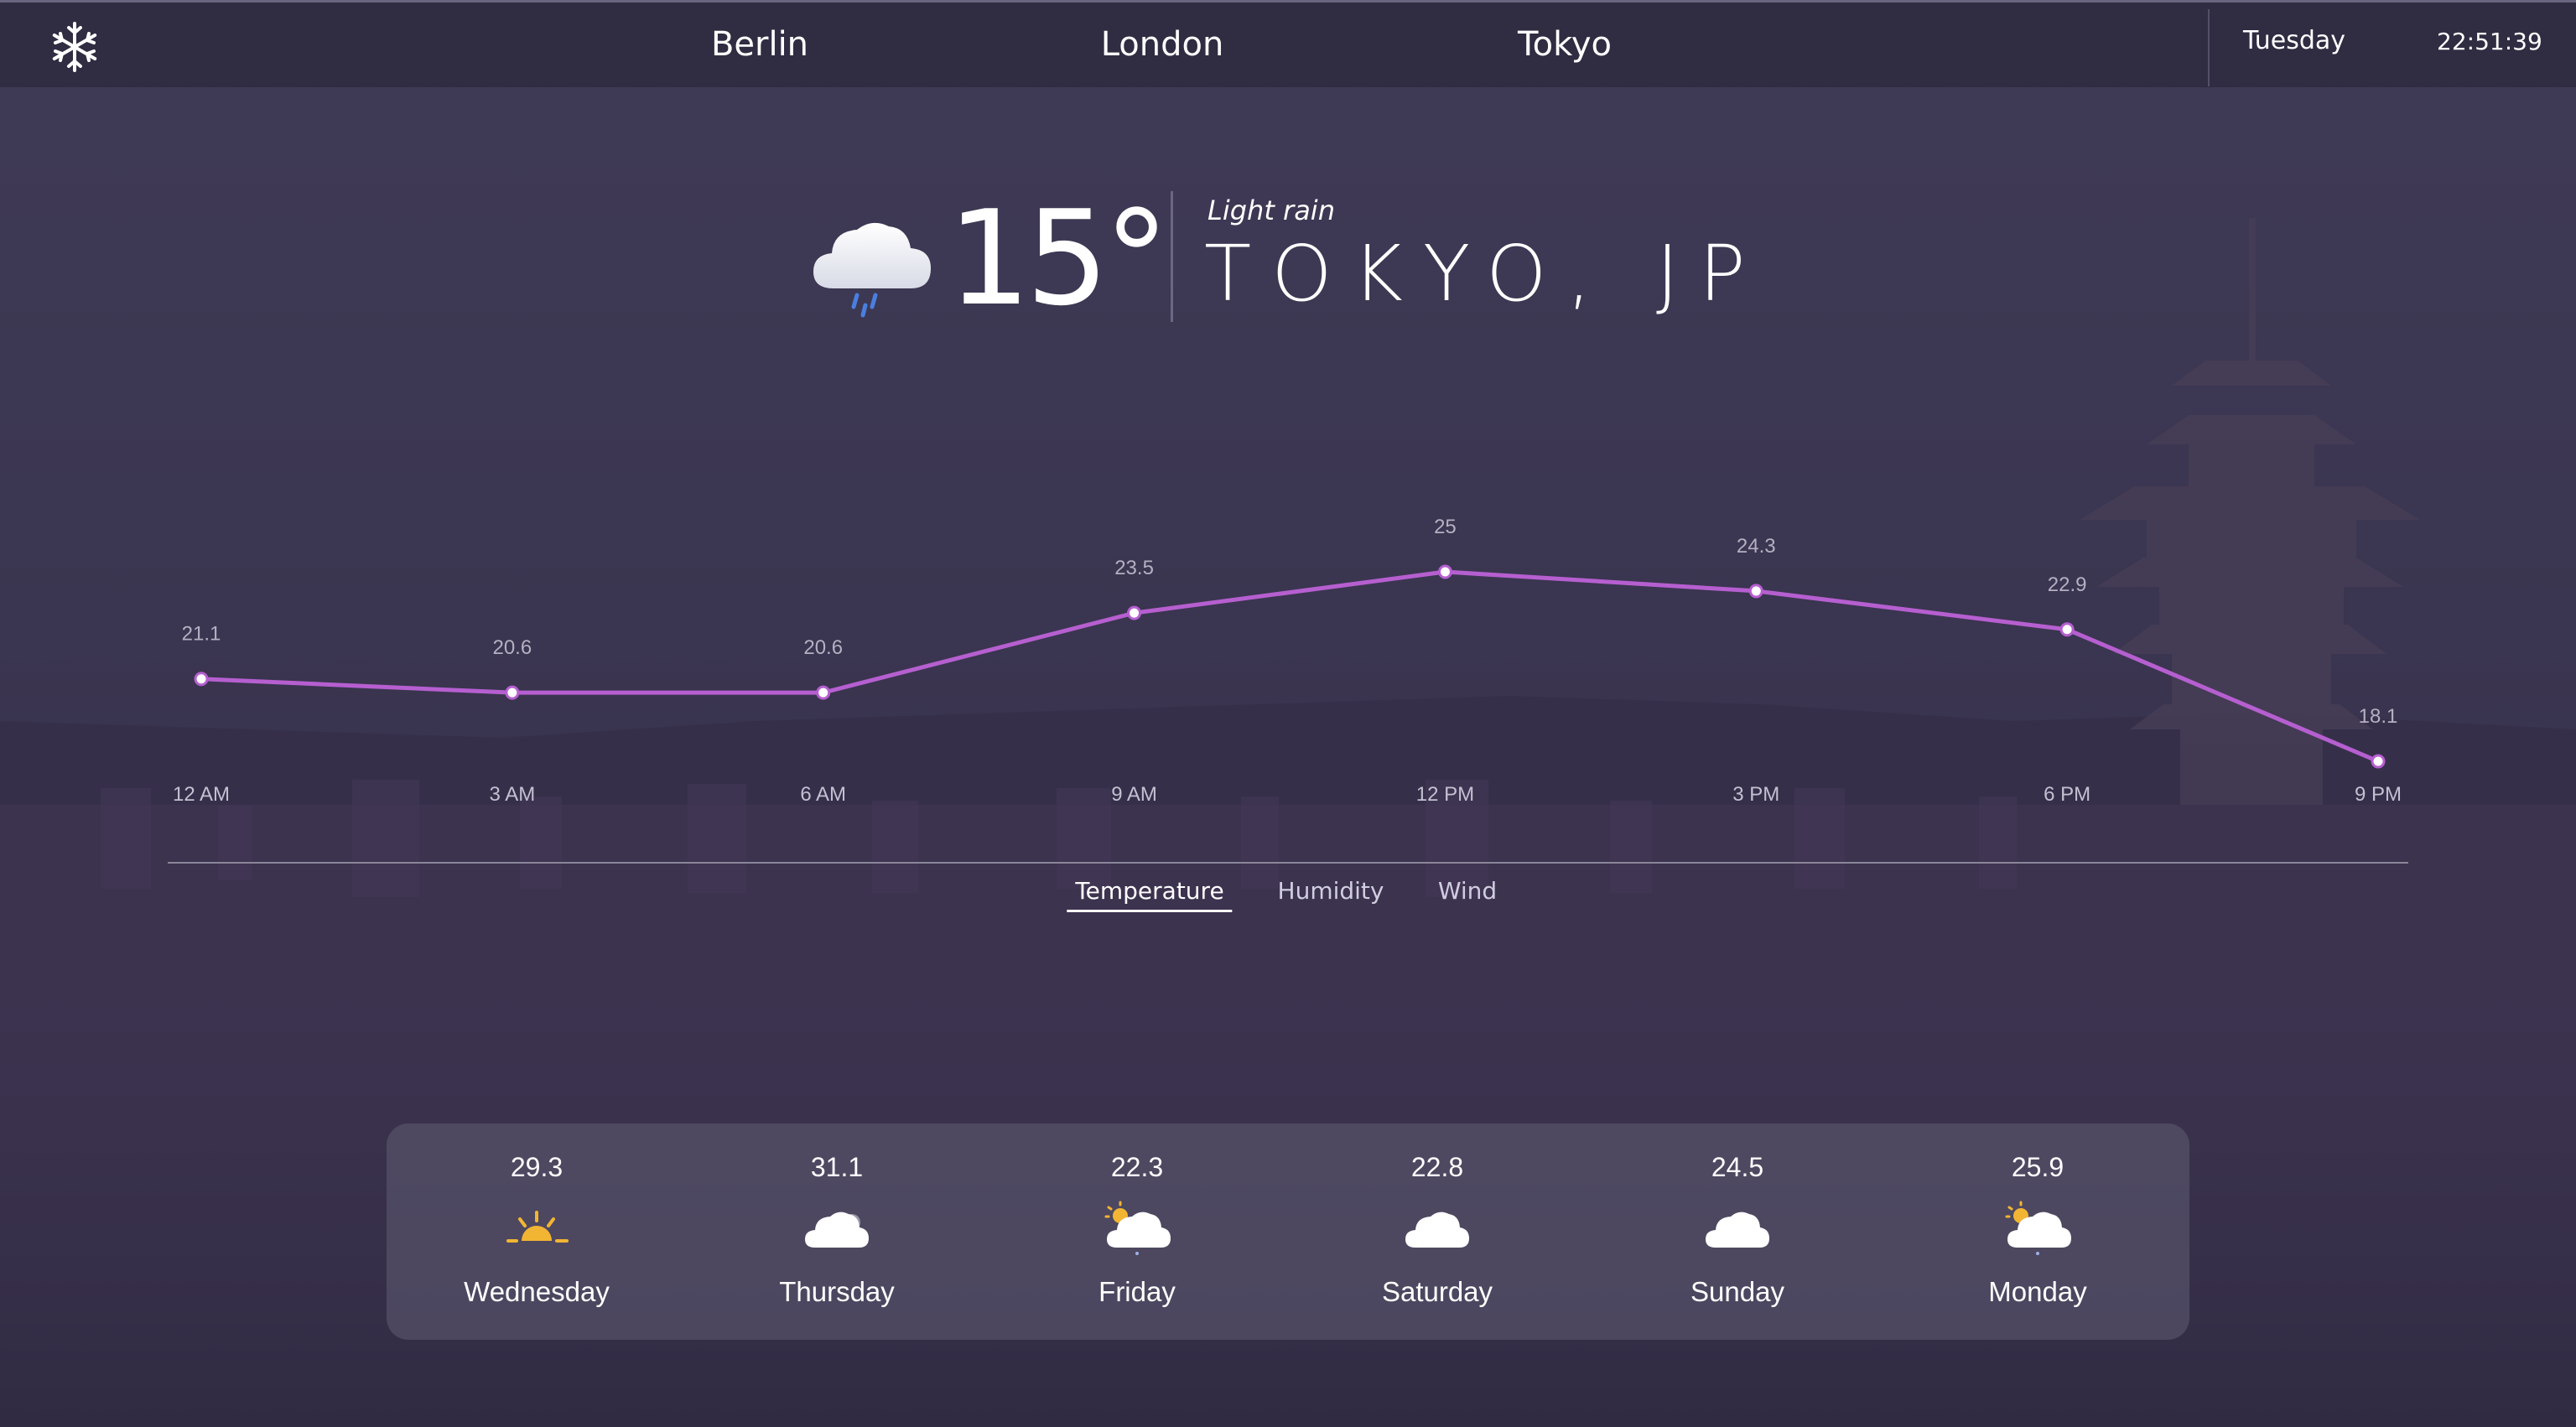 This screenshot has height=1427, width=2576. I want to click on current-time: 22:51:39, so click(2489, 41).